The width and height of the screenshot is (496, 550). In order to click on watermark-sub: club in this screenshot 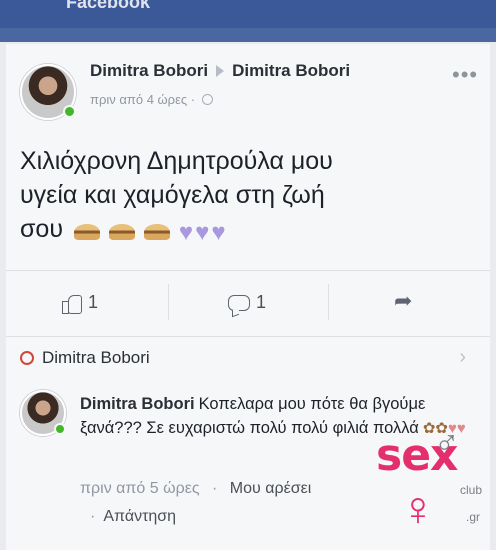, I will do `click(471, 490)`.